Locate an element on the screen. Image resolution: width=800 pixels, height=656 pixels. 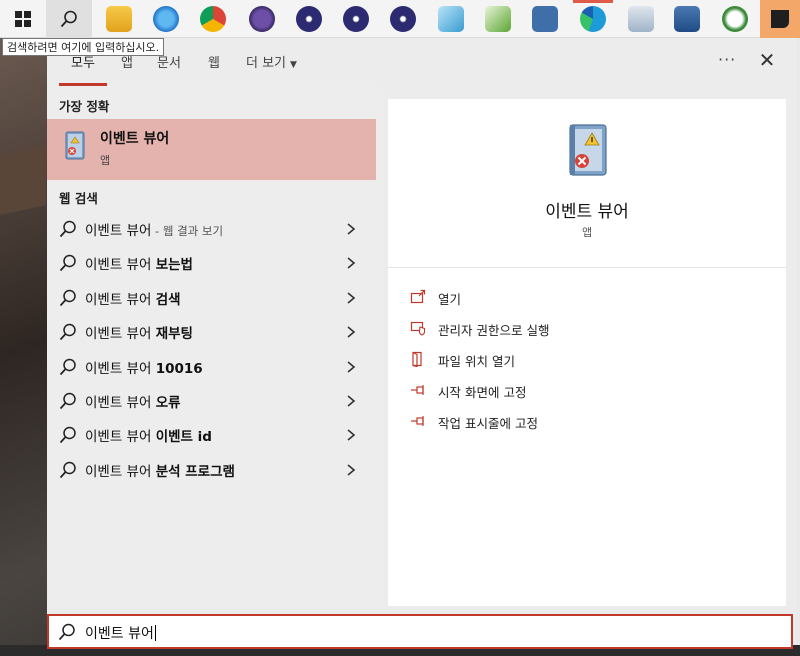
web-search-result-text: 이벤트 뷰어 보는법 is located at coordinates (139, 263).